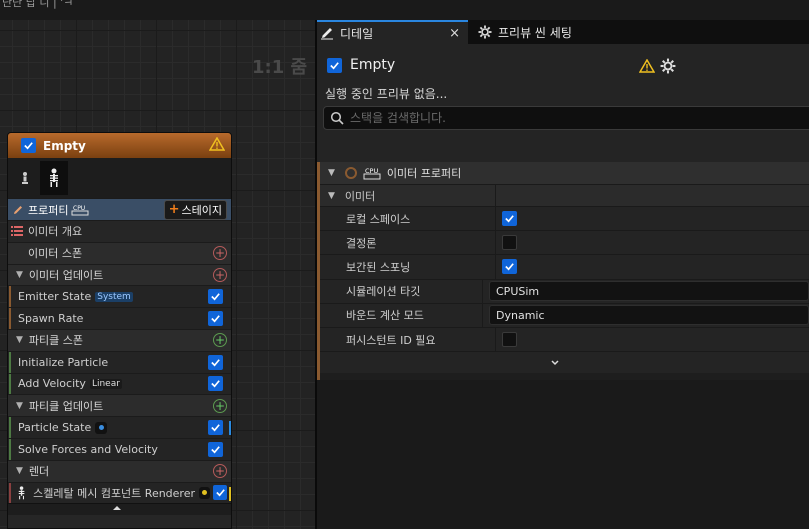  I want to click on module-row: Particle State, so click(119, 427).